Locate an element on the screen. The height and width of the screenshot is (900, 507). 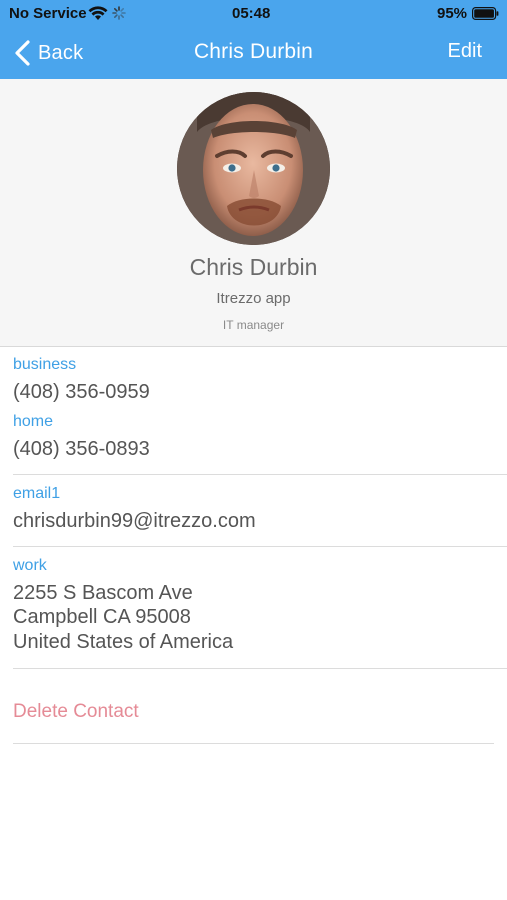
address-line-1: 2255 S Bascom Ave is located at coordinates (103, 593).